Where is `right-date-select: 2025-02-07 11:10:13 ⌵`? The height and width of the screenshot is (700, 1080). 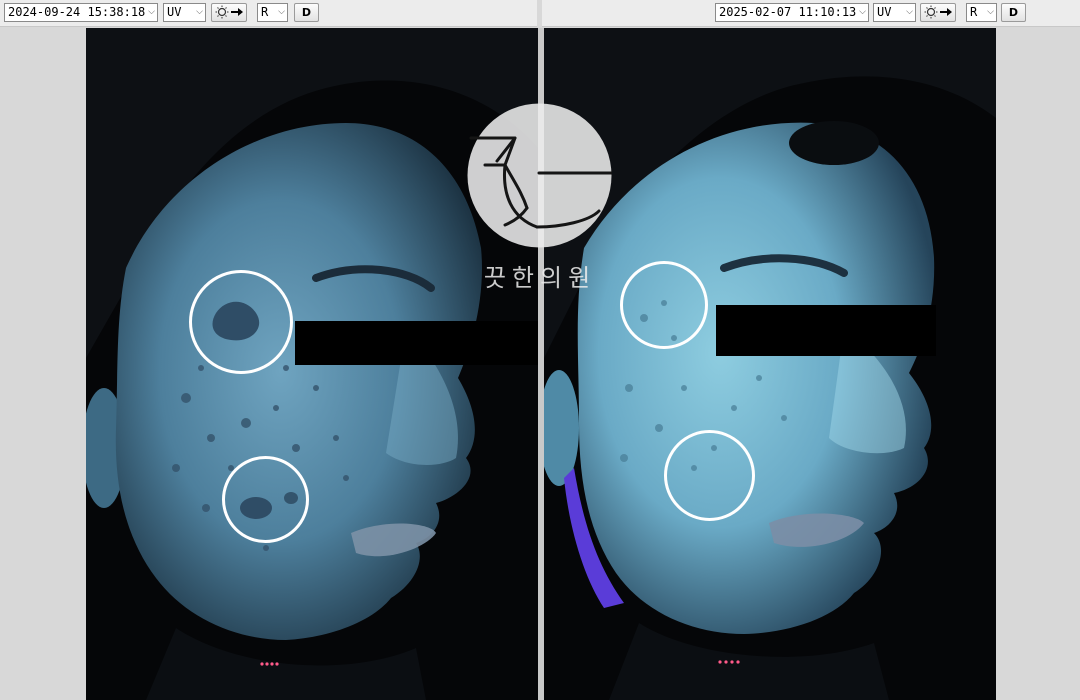 right-date-select: 2025-02-07 11:10:13 ⌵ is located at coordinates (792, 12).